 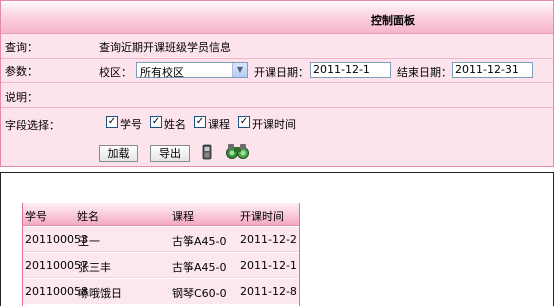 I want to click on cell-start-time: 2011-12-8, so click(x=268, y=291).